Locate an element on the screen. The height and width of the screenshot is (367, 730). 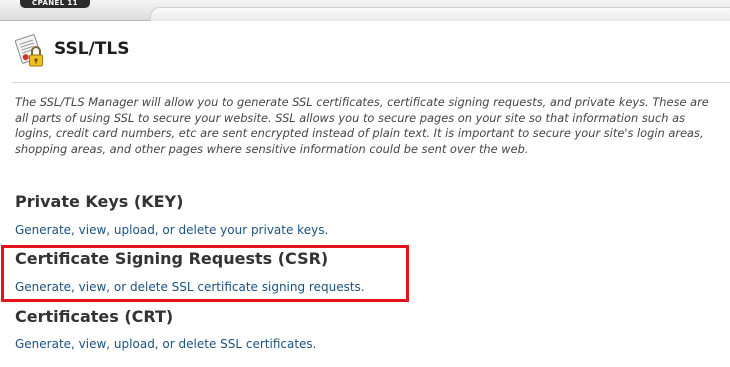
top-header-bar: CPANEL 11 is located at coordinates (365, 10).